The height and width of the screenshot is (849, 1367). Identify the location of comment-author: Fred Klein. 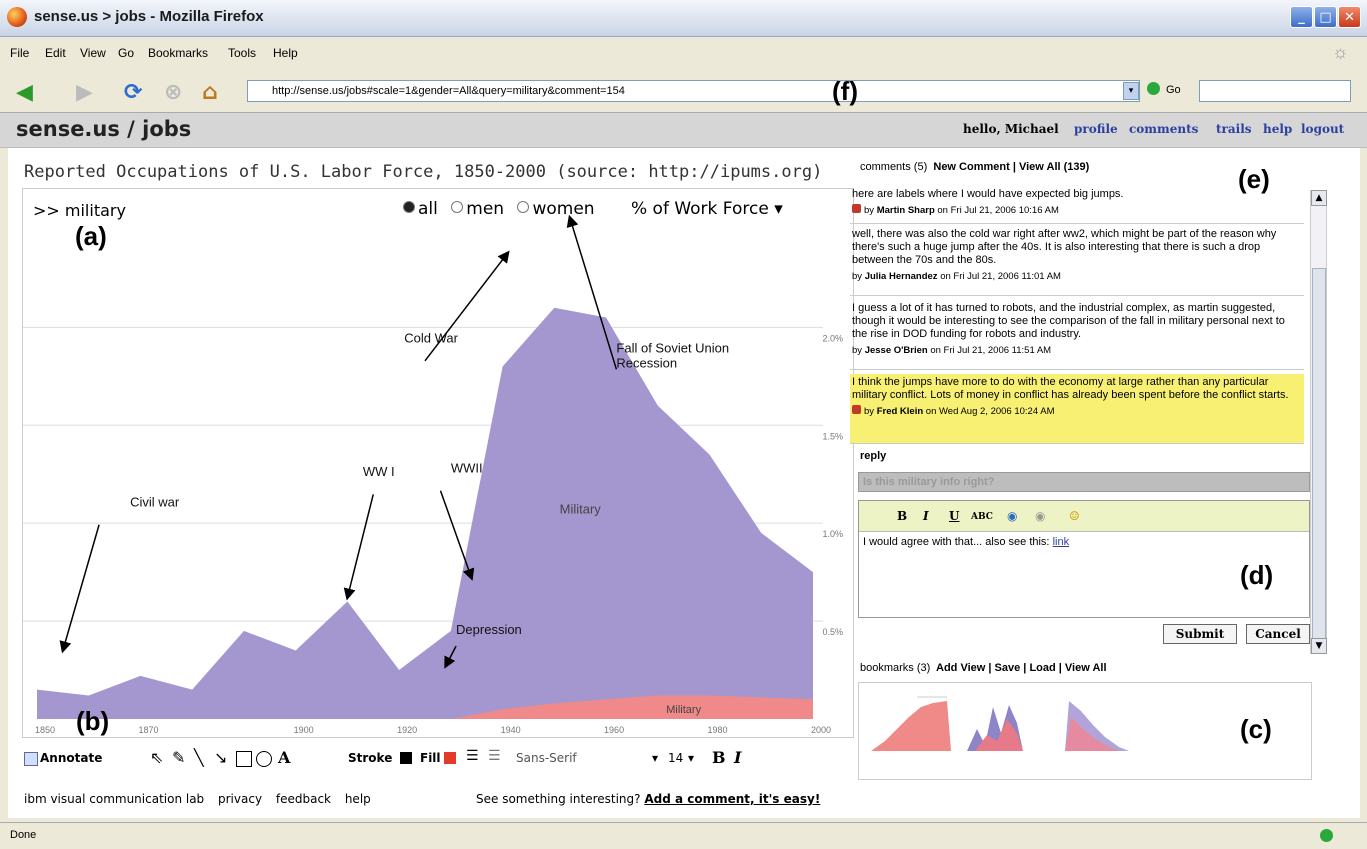
(900, 411).